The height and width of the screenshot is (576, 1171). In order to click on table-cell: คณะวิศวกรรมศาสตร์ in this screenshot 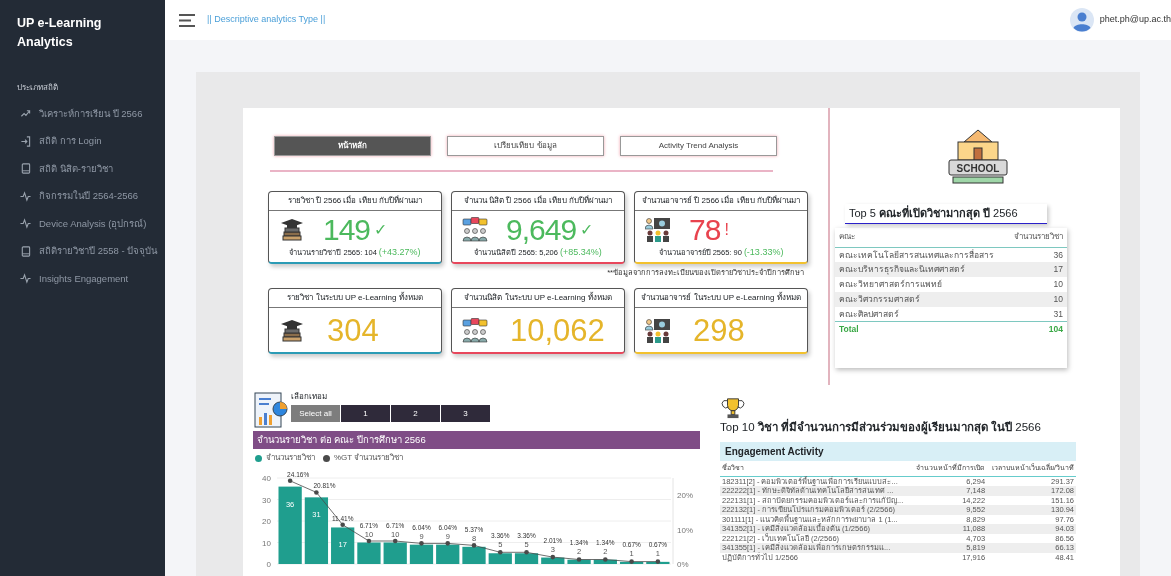, I will do `click(921, 299)`.